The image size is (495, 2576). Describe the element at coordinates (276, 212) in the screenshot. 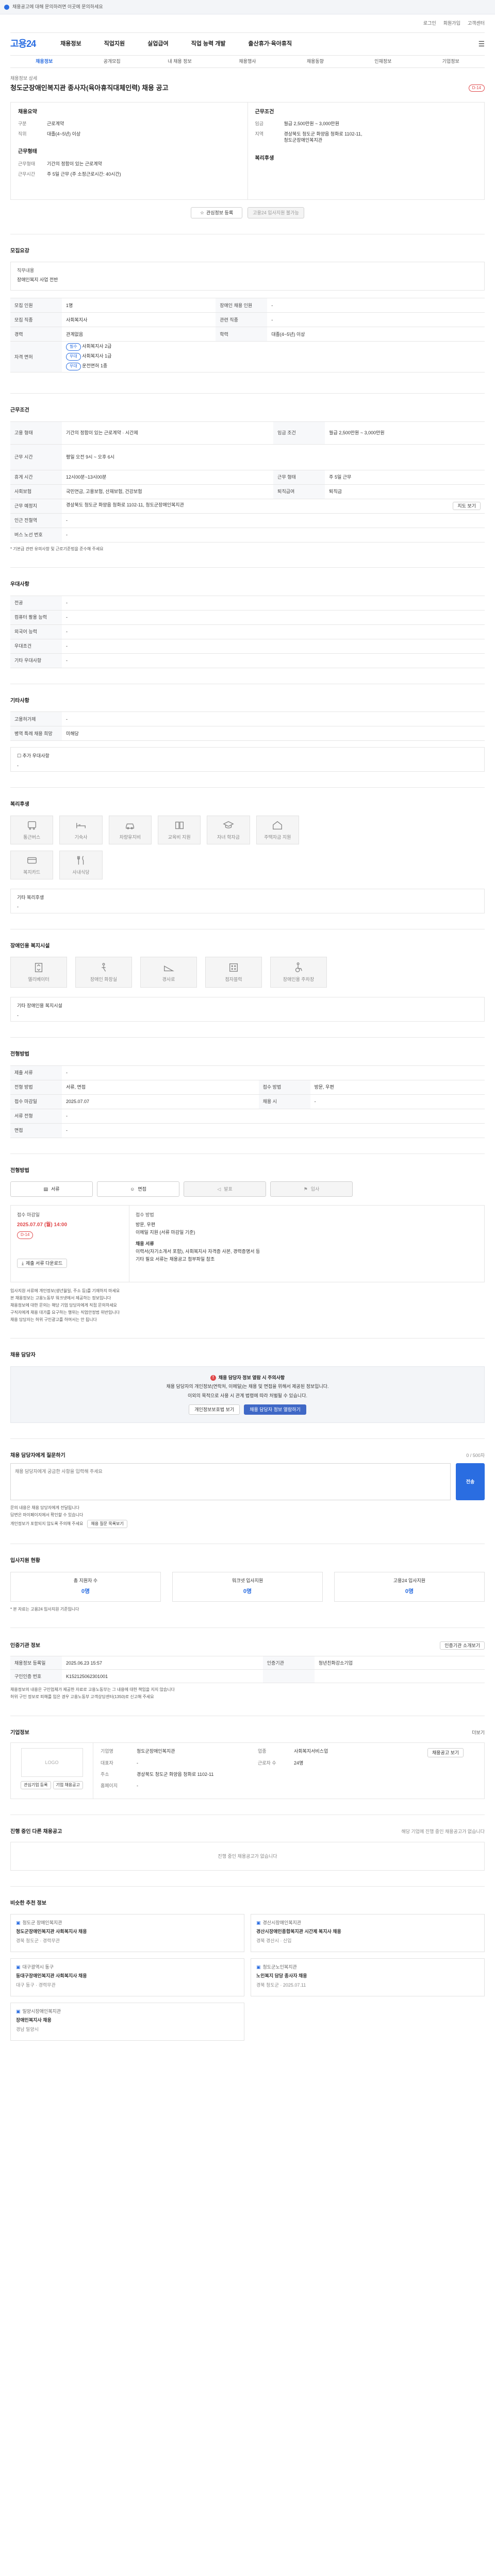

I see `apply-button: 고용24 입사지원 불가능` at that location.